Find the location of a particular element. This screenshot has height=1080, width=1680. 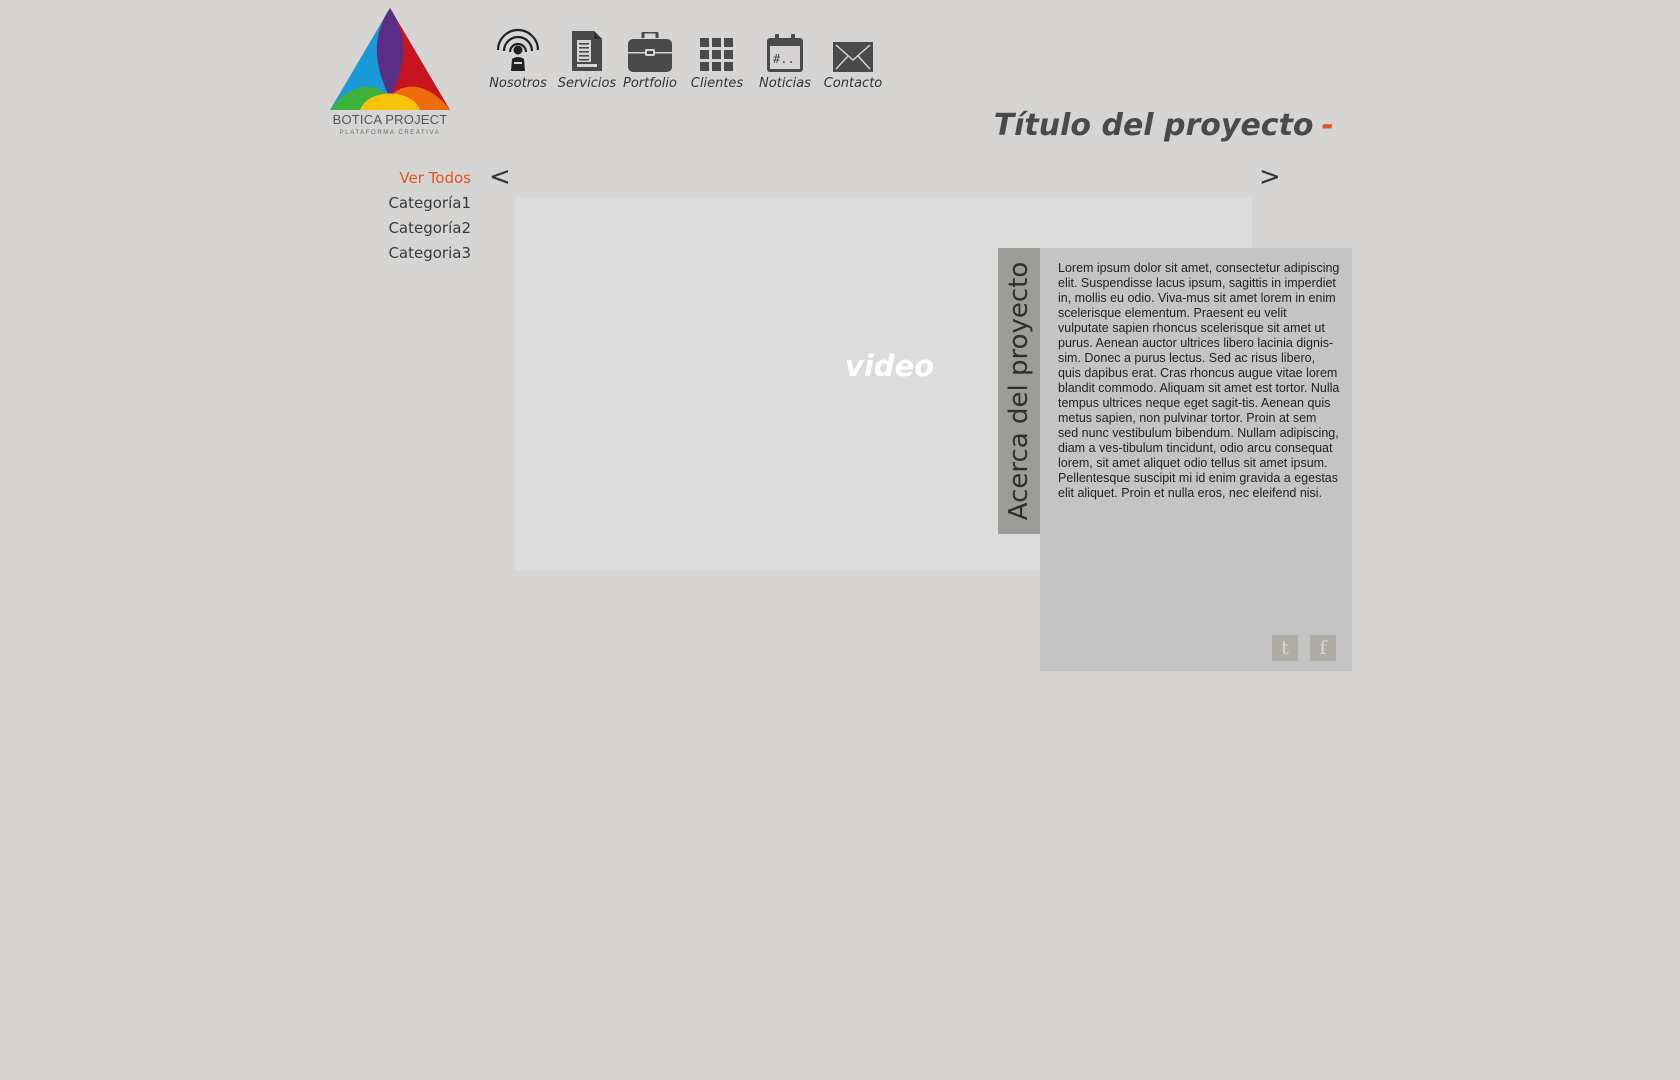

twitter-button: t is located at coordinates (1285, 648).